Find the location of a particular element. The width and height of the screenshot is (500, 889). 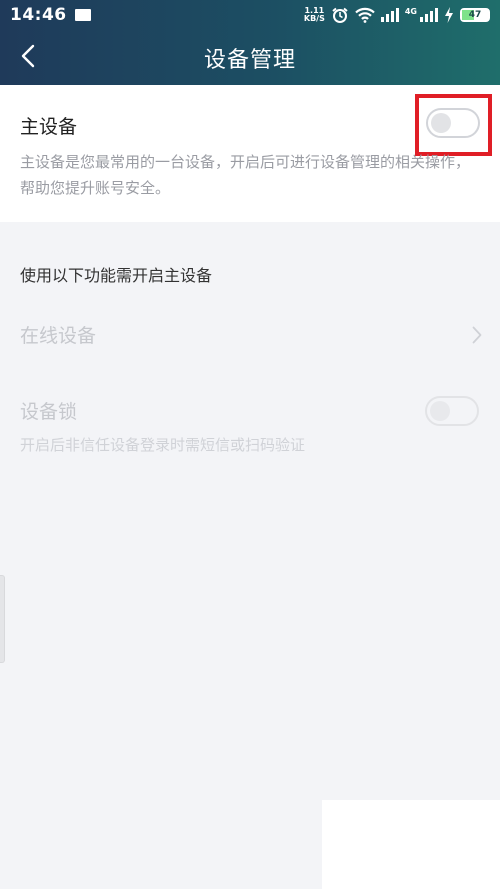

highlight-box is located at coordinates (453, 125).